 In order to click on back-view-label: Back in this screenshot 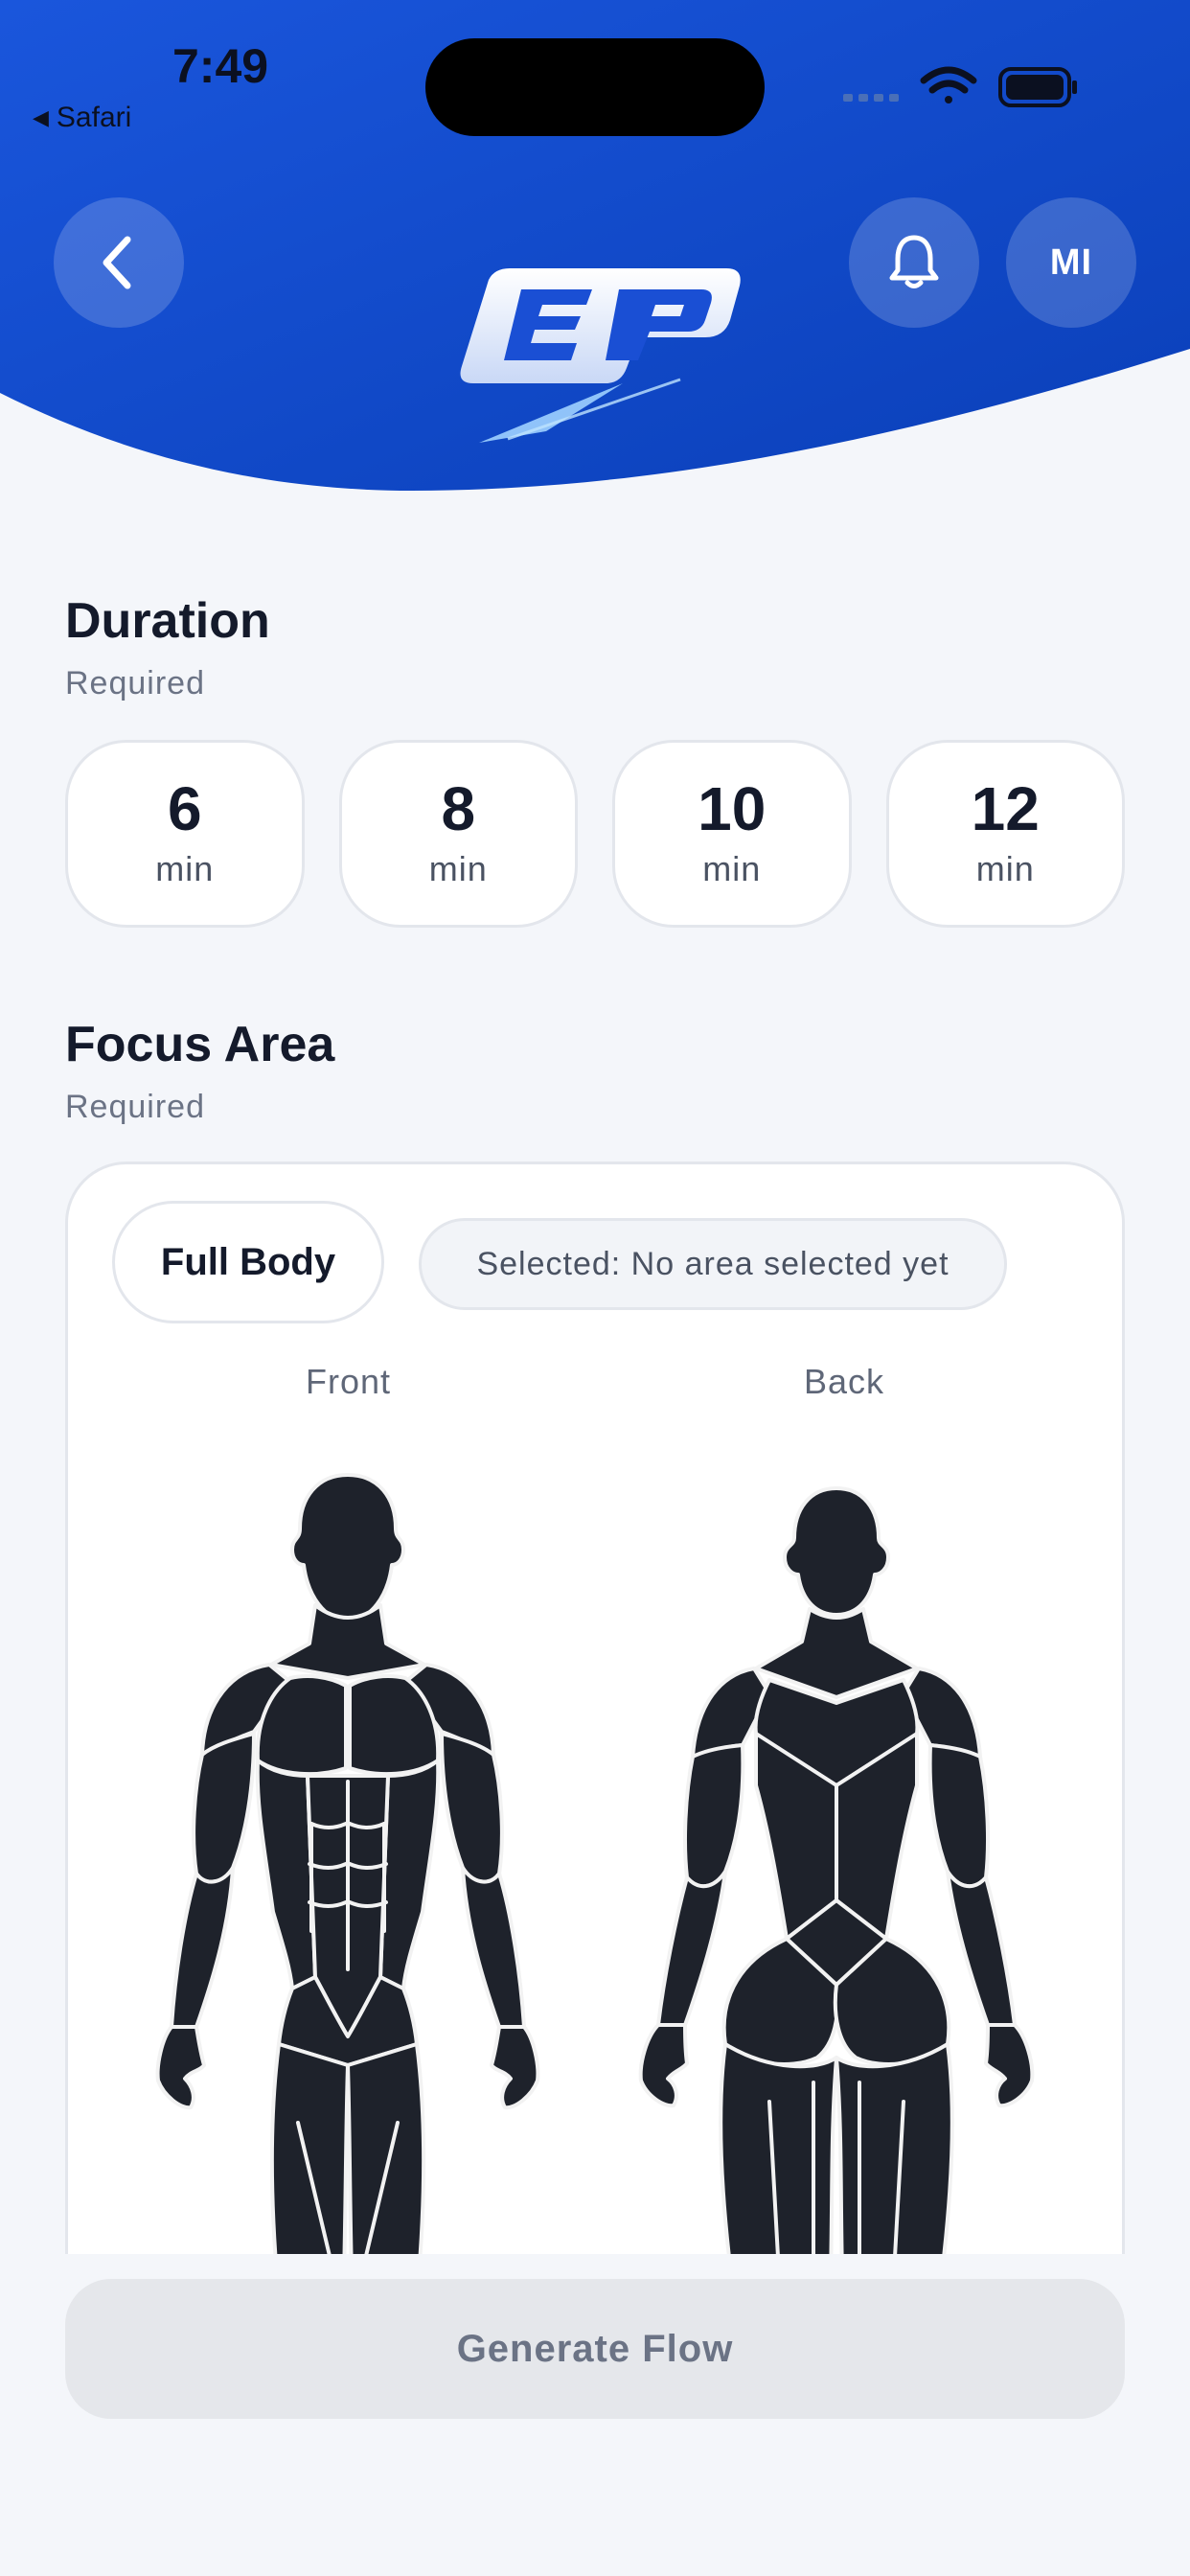, I will do `click(844, 1381)`.